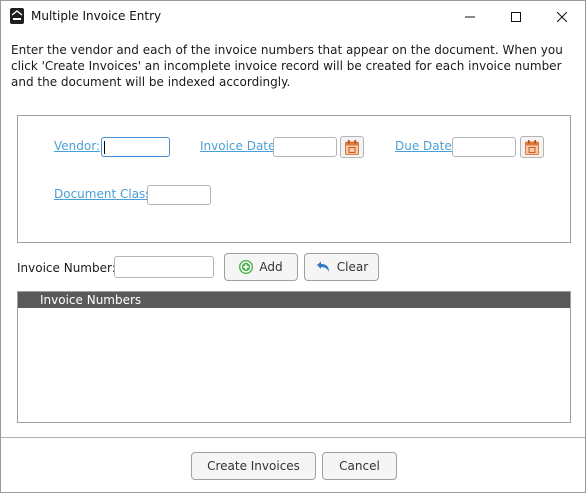 This screenshot has width=586, height=493. What do you see at coordinates (271, 267) in the screenshot?
I see `add-button-label: Add` at bounding box center [271, 267].